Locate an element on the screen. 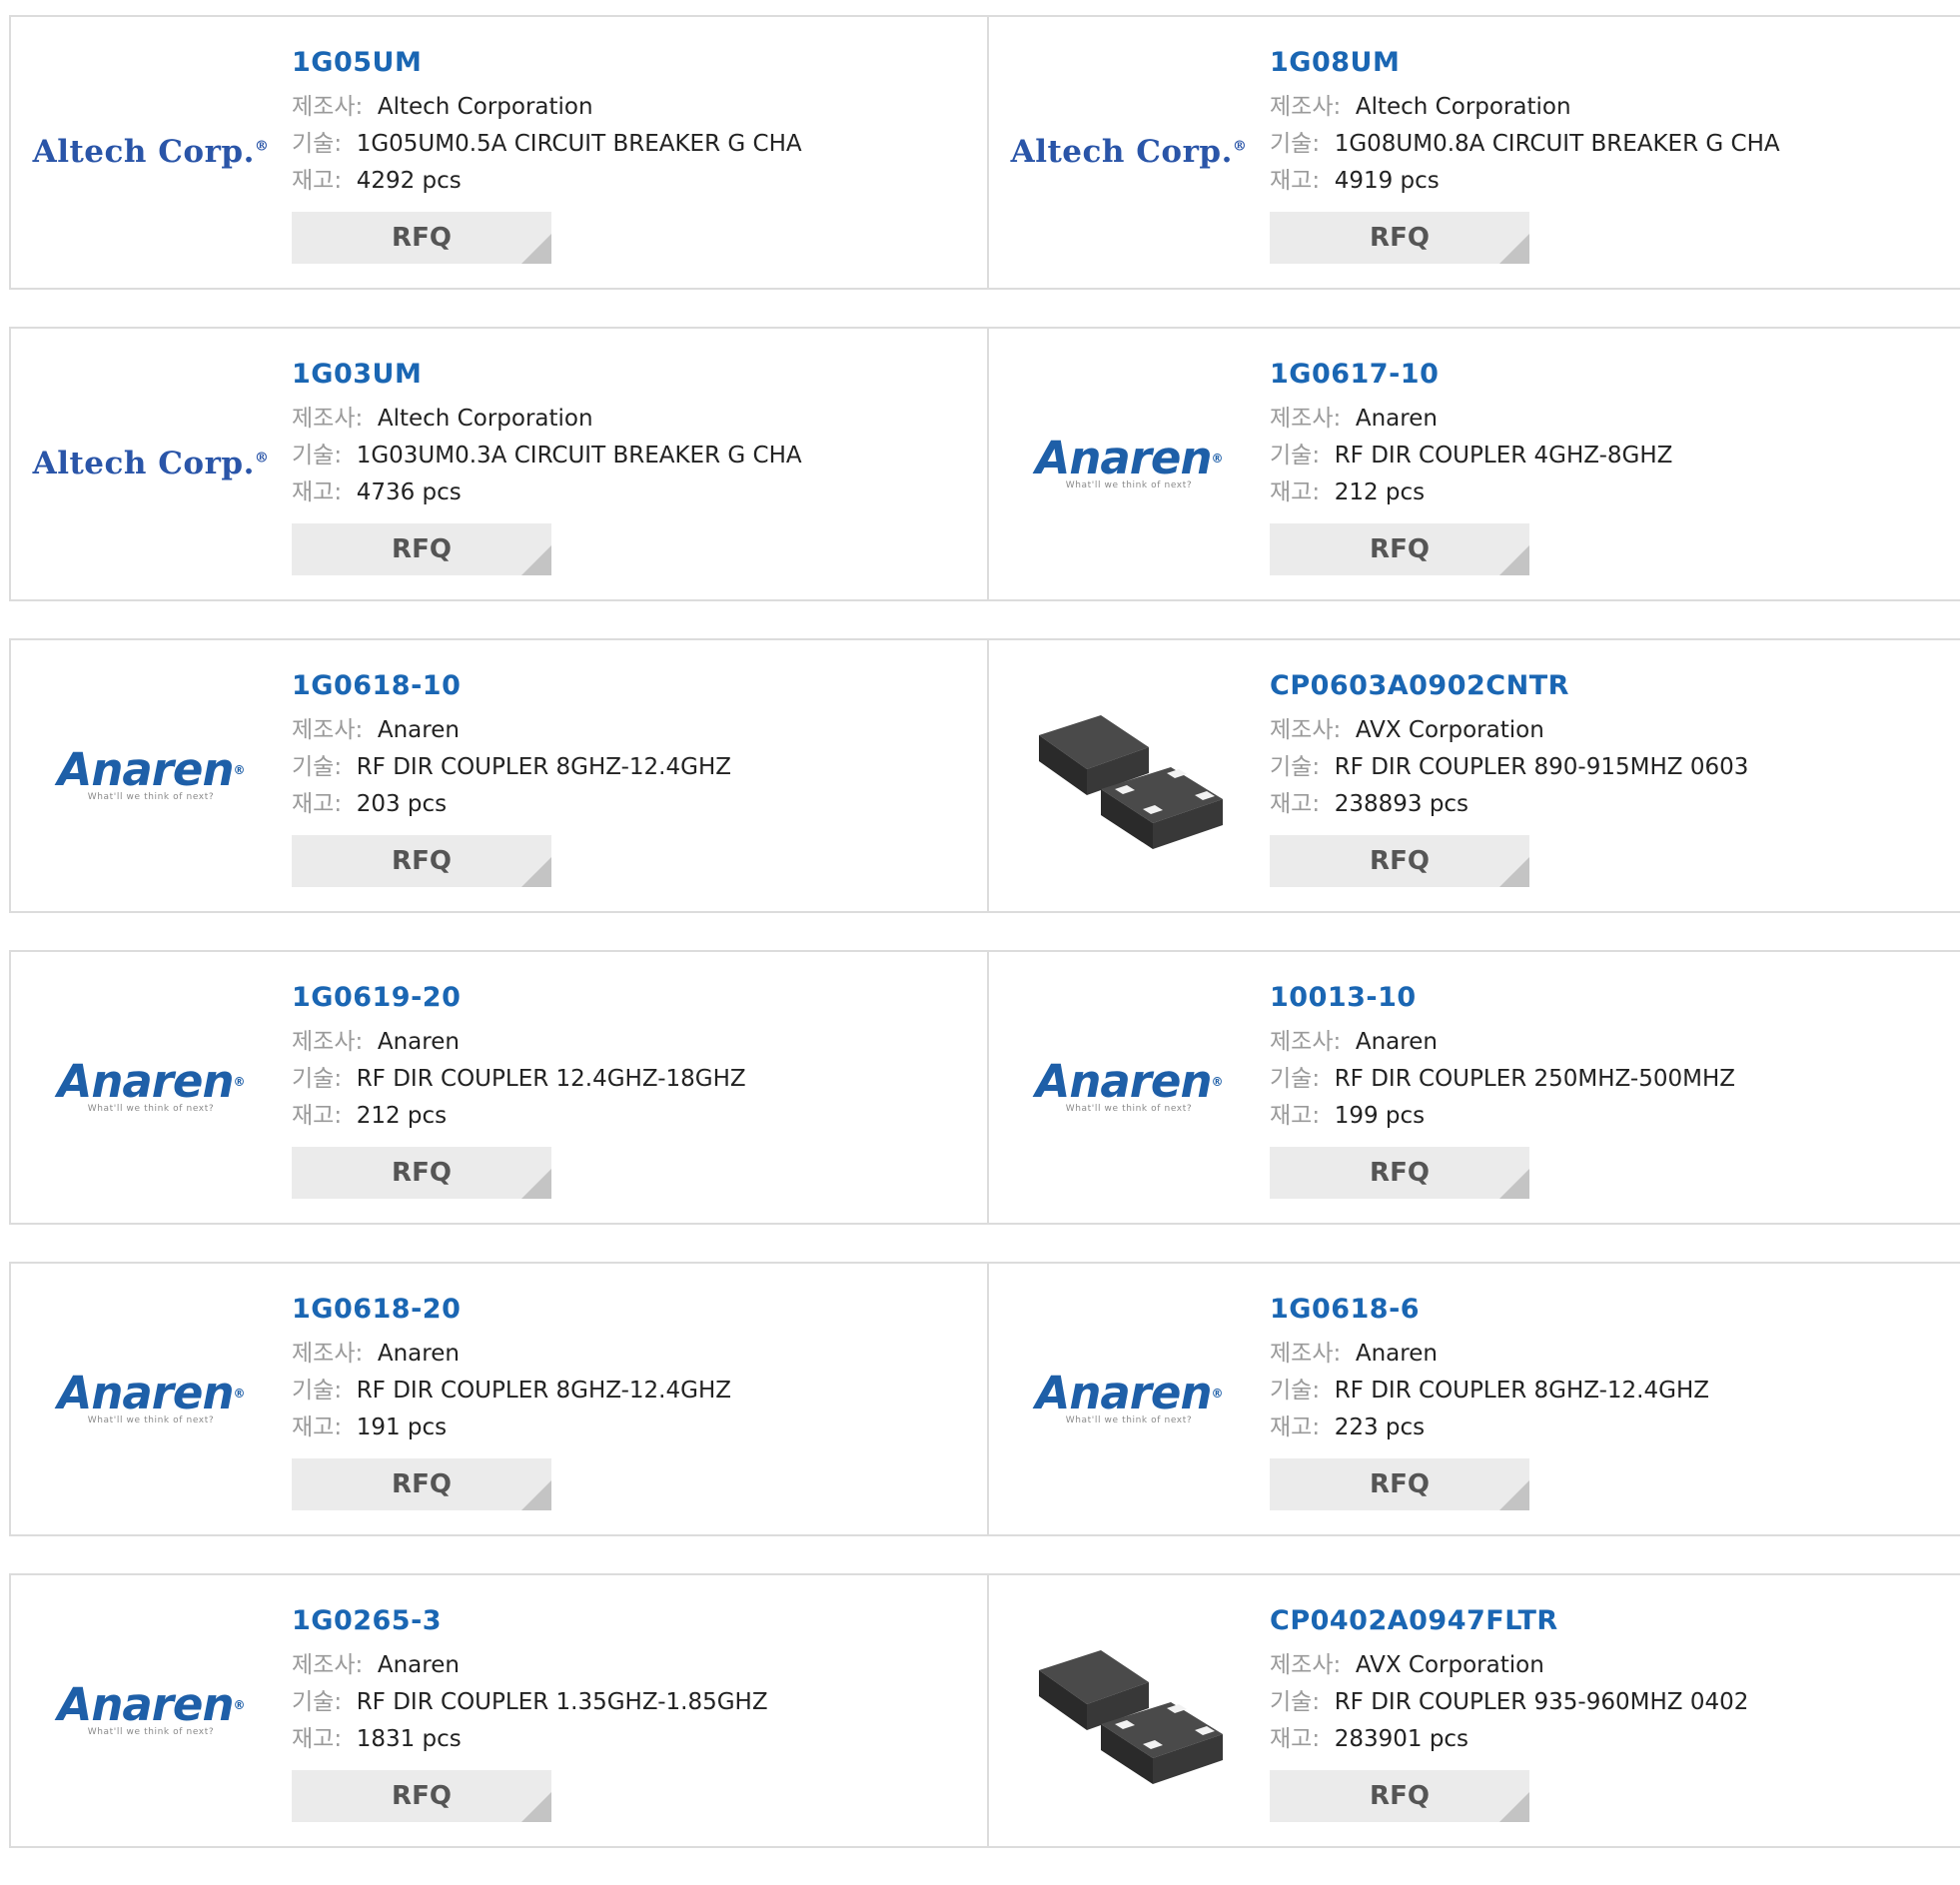 The image size is (1960, 1885). part-number-link: 1G0618-6 is located at coordinates (1489, 1310).